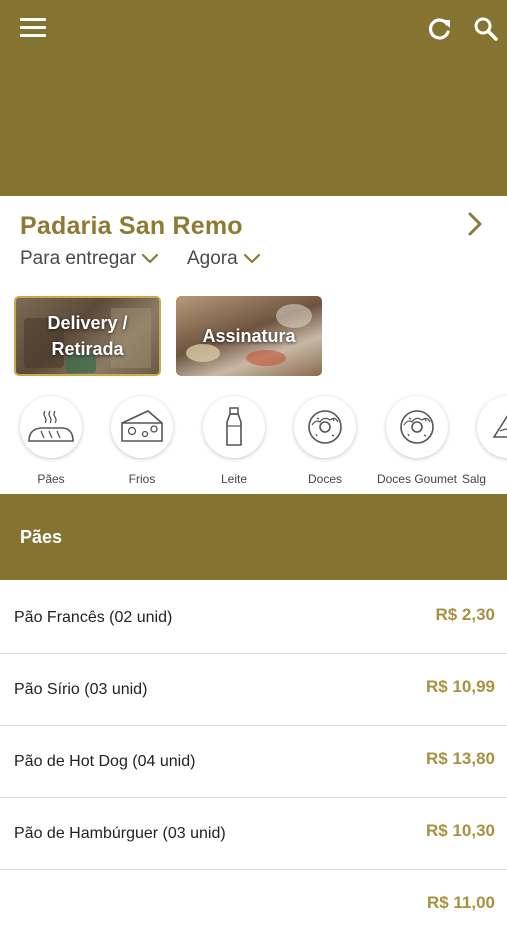  What do you see at coordinates (460, 830) in the screenshot?
I see `product-price: R$ 10,30` at bounding box center [460, 830].